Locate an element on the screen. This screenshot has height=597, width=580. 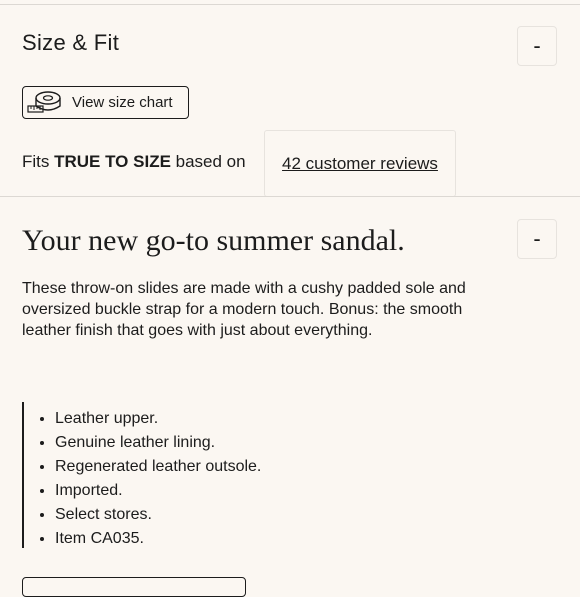
reviews-link-container: 42 customer reviews is located at coordinates (360, 163).